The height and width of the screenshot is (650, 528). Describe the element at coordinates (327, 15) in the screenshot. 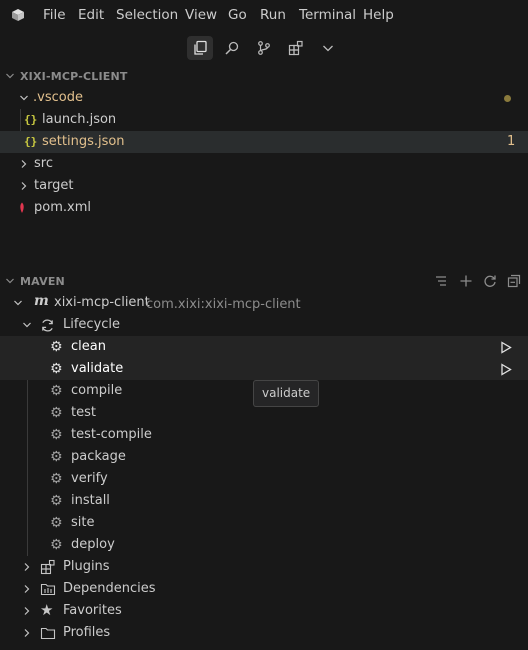

I see `menu-terminal: Terminal` at that location.